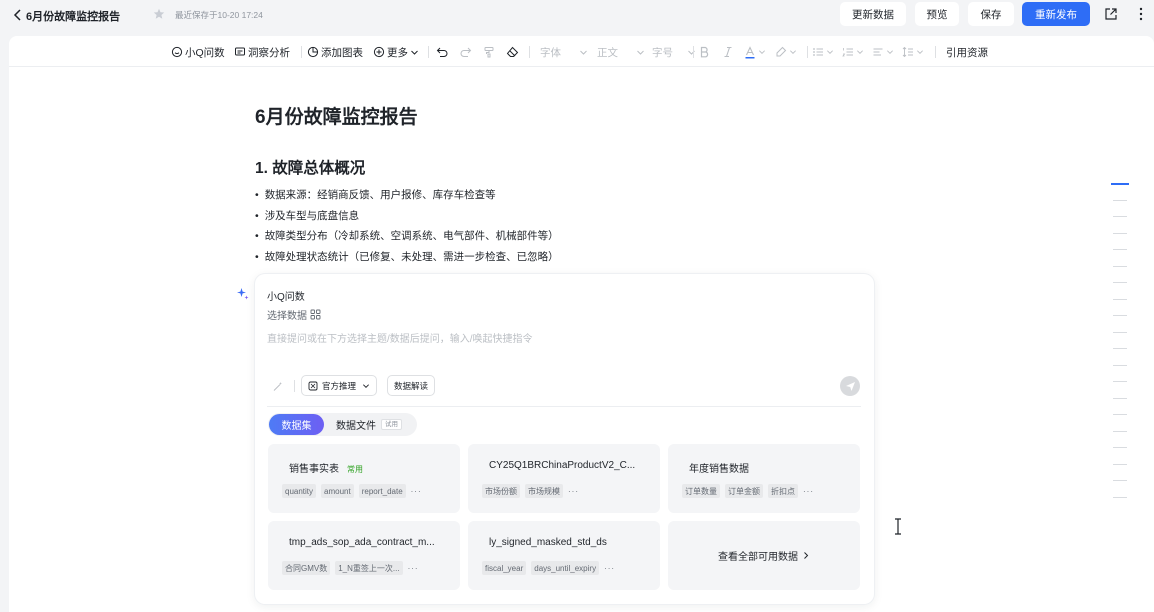 The width and height of the screenshot is (1154, 612). Describe the element at coordinates (564, 52) in the screenshot. I see `font-family-select: 字体` at that location.